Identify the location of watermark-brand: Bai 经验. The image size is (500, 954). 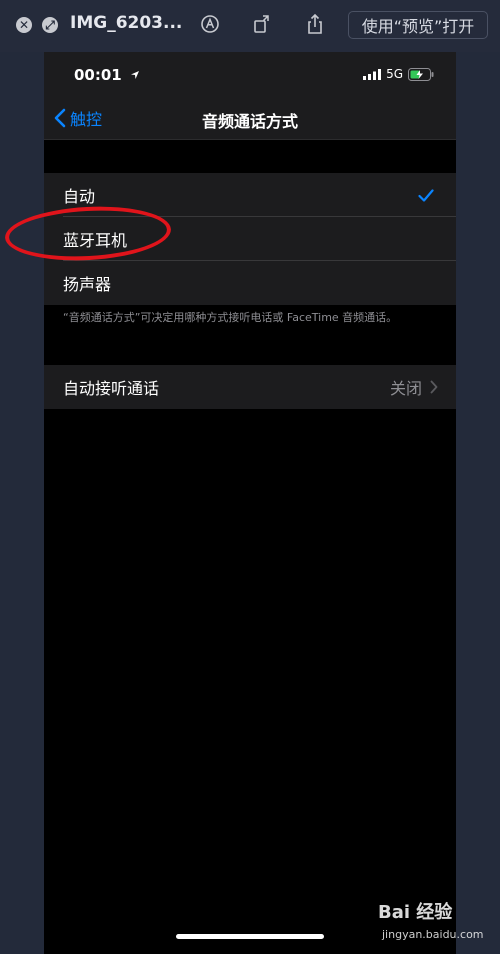
(415, 912).